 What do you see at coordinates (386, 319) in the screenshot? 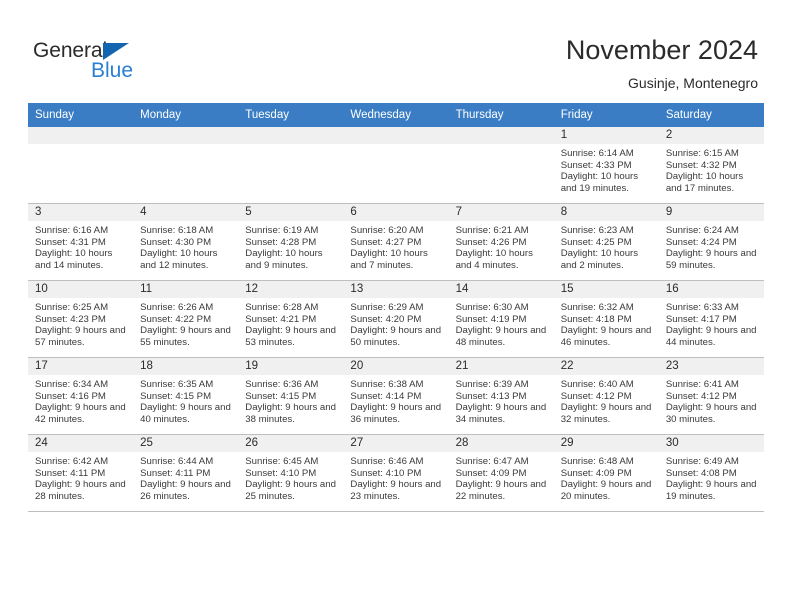
I see `sunset-text: Sunset: 4:20 PM` at bounding box center [386, 319].